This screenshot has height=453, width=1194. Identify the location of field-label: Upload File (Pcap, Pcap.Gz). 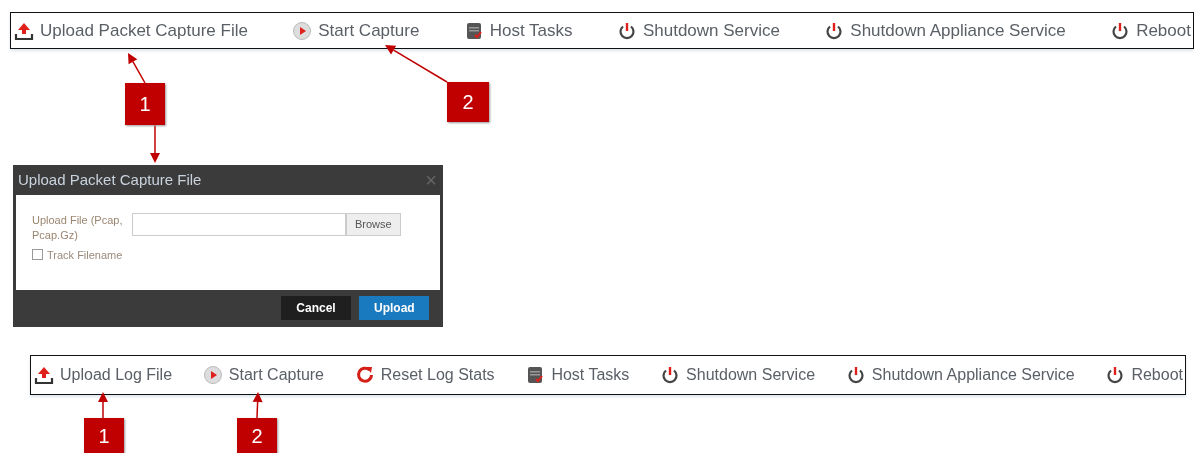
(78, 228).